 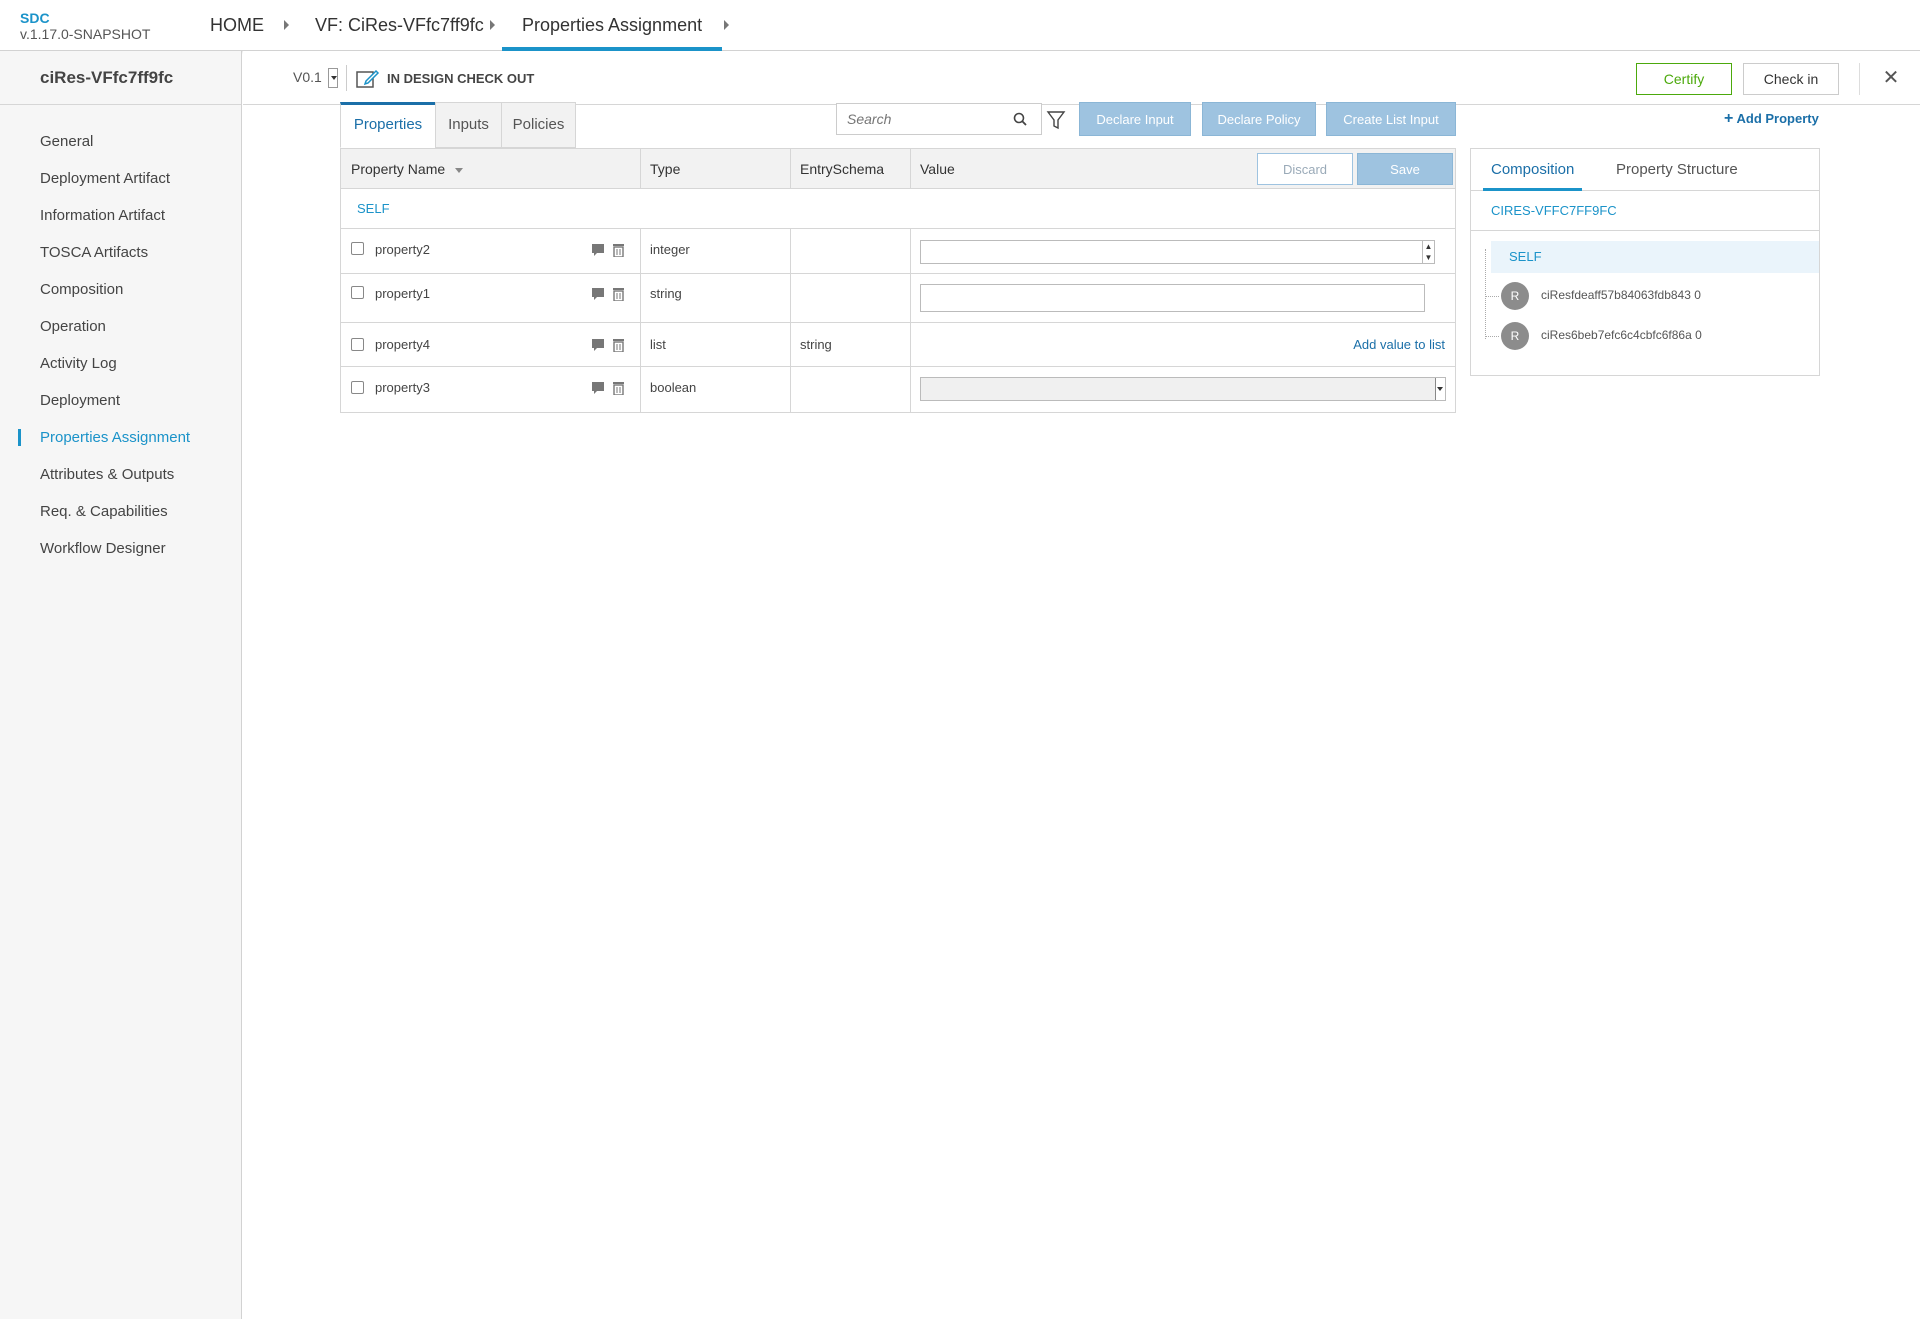 I want to click on version-dropdown, so click(x=333, y=78).